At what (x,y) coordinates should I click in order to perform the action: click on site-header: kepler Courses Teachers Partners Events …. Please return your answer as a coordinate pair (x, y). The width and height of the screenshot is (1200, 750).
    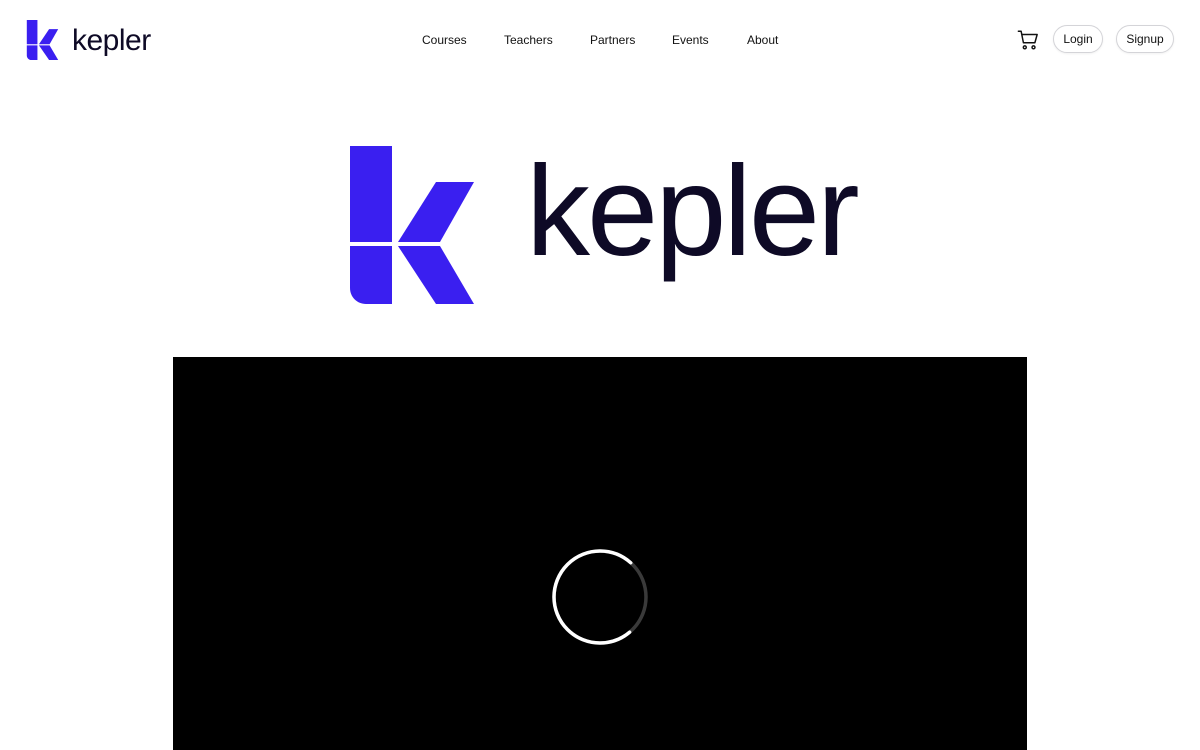
    Looking at the image, I should click on (600, 40).